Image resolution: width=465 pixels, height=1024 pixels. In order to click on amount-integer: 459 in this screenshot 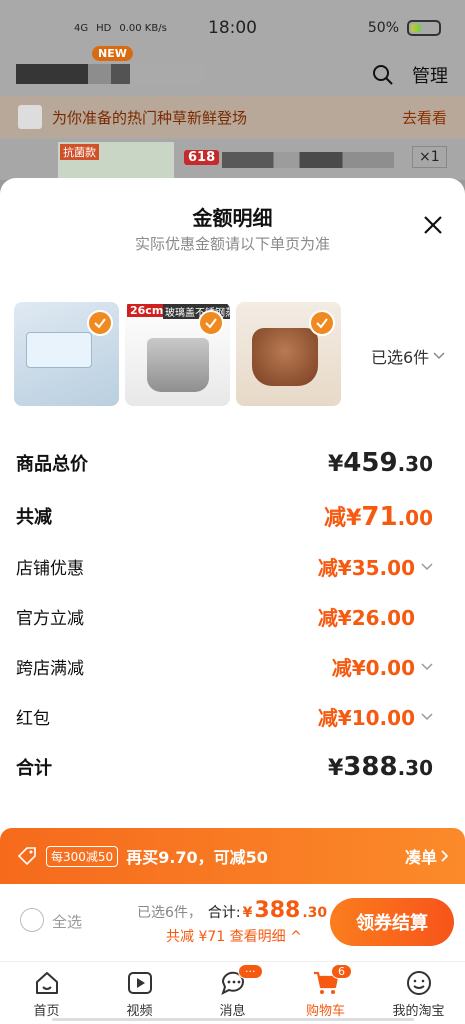, I will do `click(370, 463)`.